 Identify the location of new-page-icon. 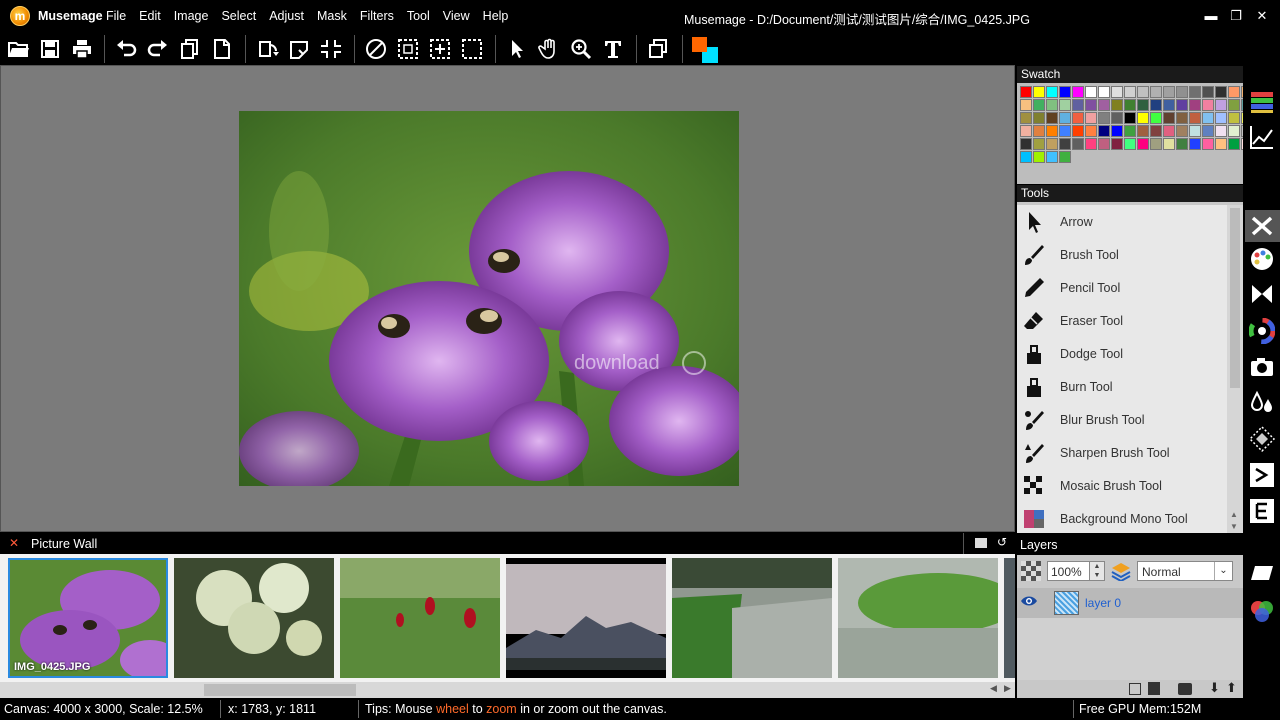
(222, 49).